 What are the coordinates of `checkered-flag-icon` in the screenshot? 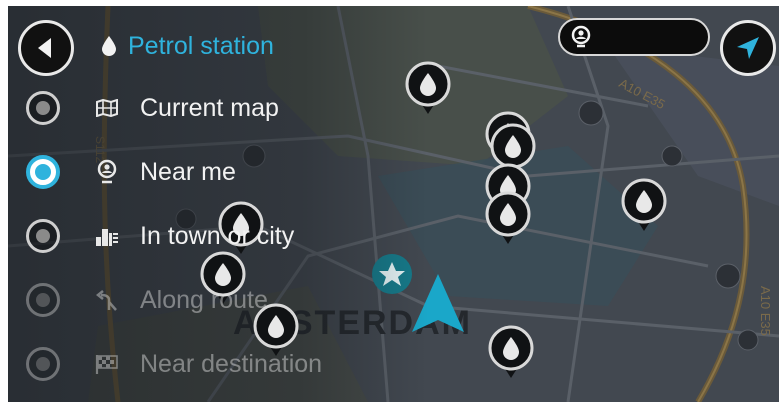 It's located at (107, 364).